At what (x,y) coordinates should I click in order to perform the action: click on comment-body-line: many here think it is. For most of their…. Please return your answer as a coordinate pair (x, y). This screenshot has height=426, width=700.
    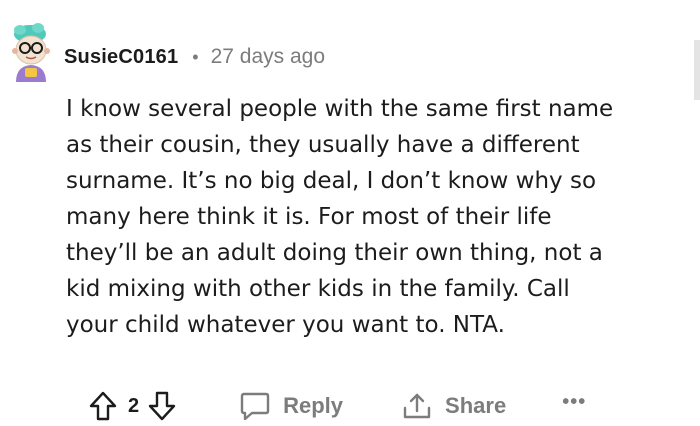
    Looking at the image, I should click on (309, 217).